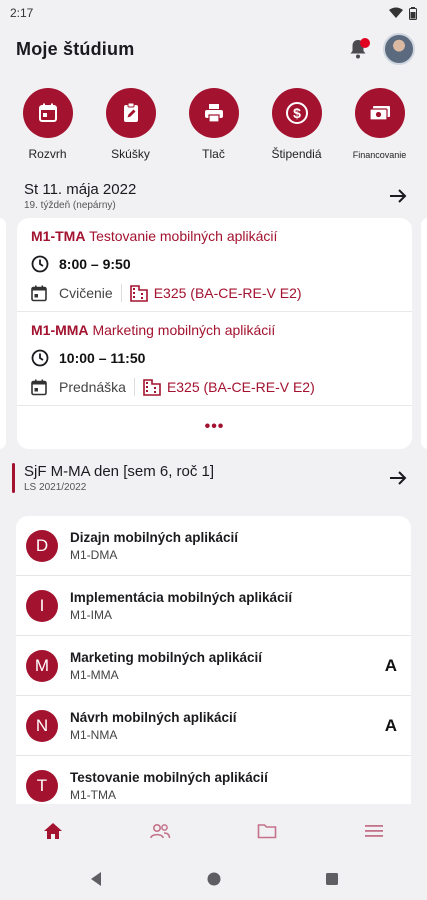  I want to click on rozvrh-button: Rozvrh, so click(48, 132).